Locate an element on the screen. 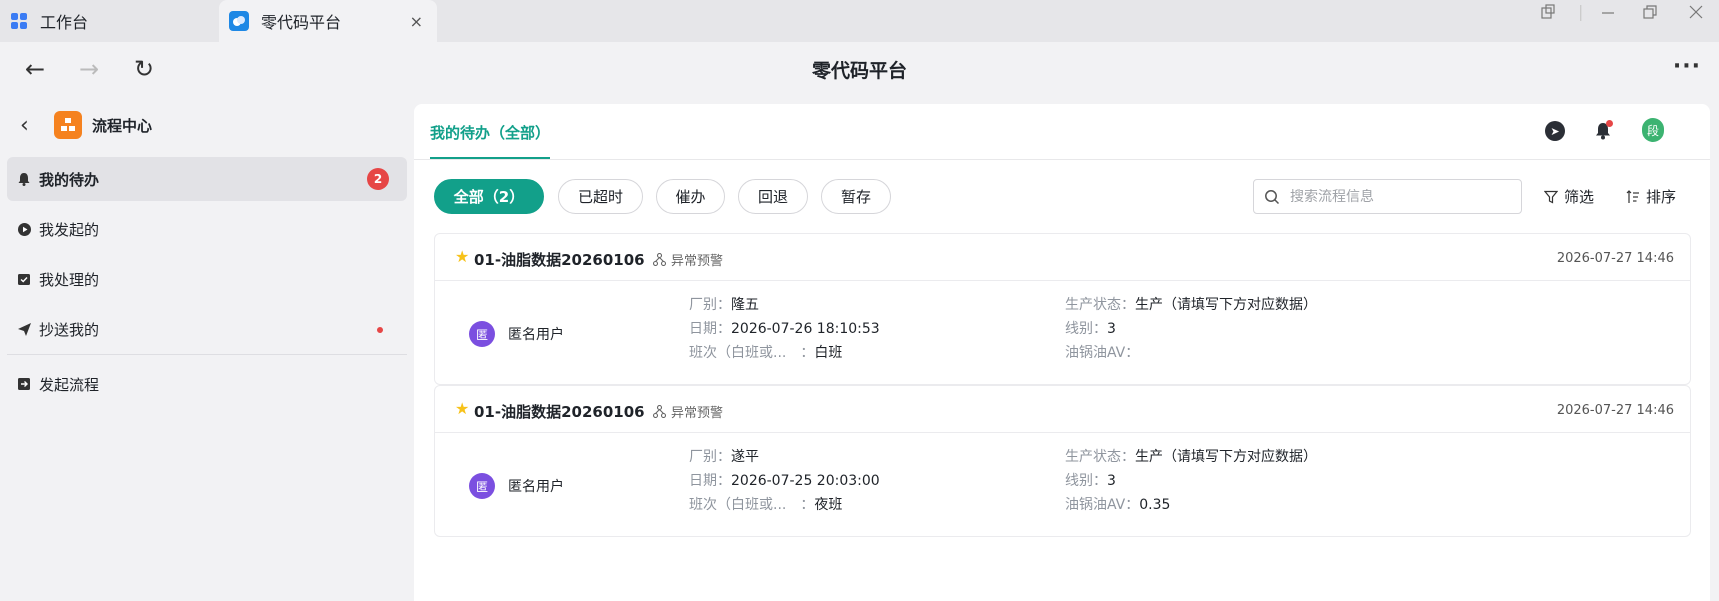 The image size is (1719, 601). field-shift: 班次（白班或... ：白班 is located at coordinates (766, 353).